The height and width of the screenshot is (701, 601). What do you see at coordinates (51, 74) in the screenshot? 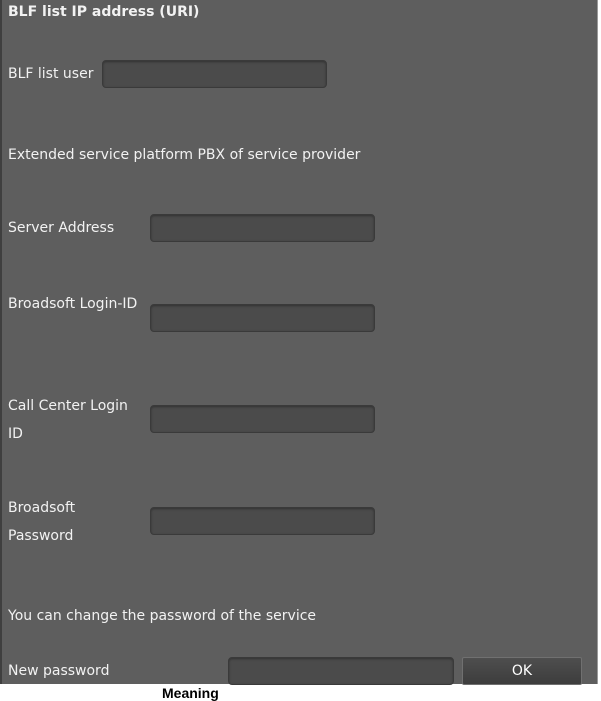
I see `blf-list-user-label: BLF list user` at bounding box center [51, 74].